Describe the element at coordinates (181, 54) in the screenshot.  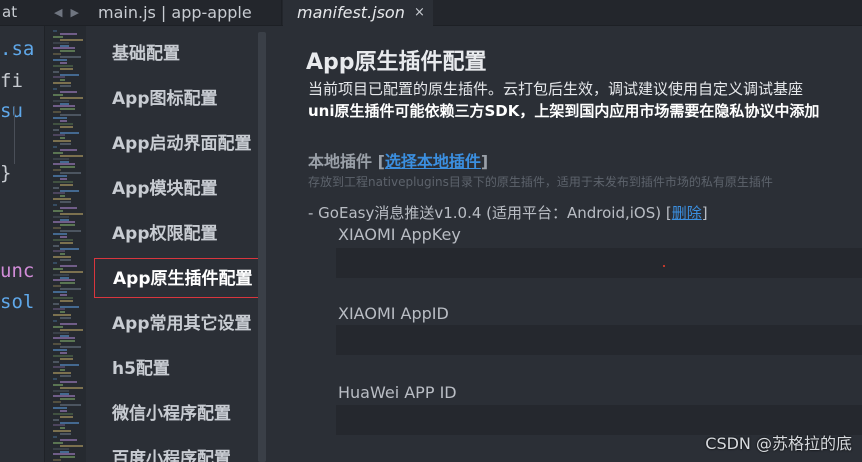
I see `sidebar-item-basic: 基础配置` at that location.